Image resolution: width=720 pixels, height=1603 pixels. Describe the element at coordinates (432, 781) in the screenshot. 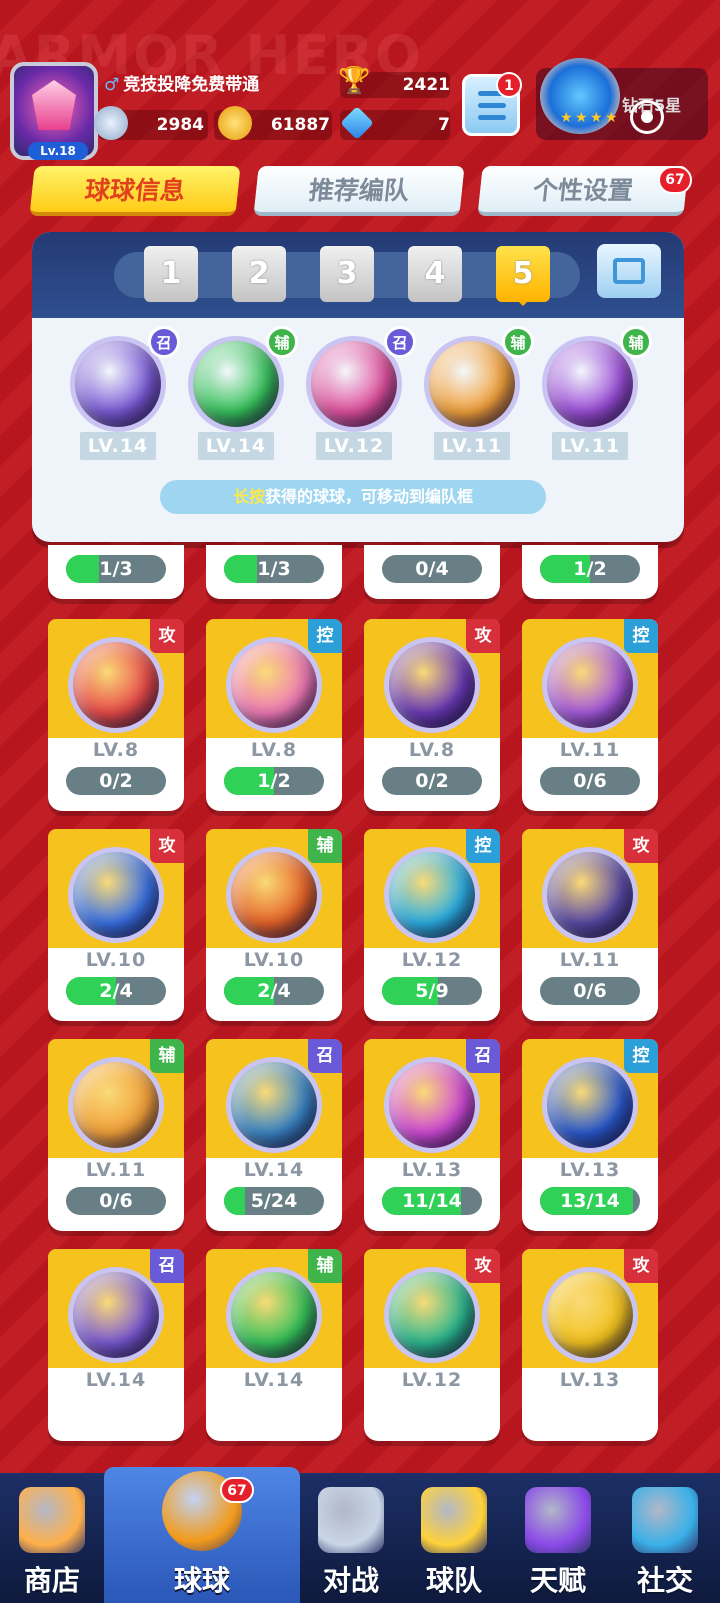

I see `upgrade-progress-bar: 0/2` at that location.